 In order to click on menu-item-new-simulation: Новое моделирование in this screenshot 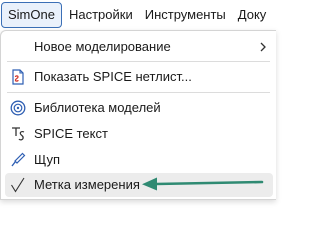, I will do `click(139, 47)`.